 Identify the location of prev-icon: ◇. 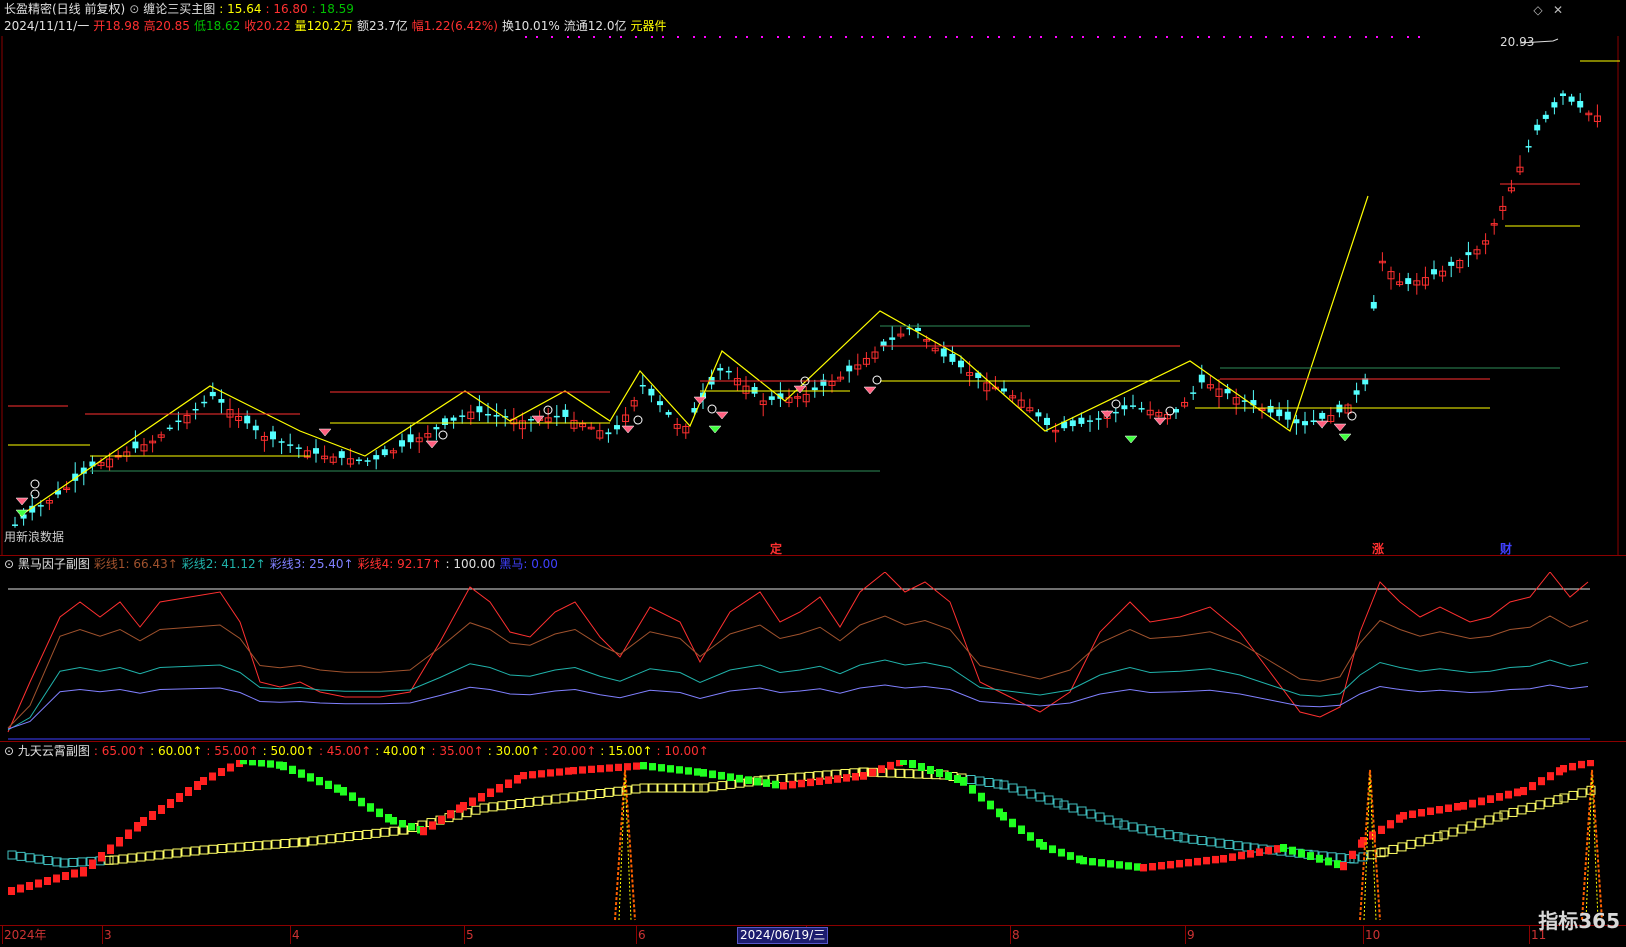
(1538, 10).